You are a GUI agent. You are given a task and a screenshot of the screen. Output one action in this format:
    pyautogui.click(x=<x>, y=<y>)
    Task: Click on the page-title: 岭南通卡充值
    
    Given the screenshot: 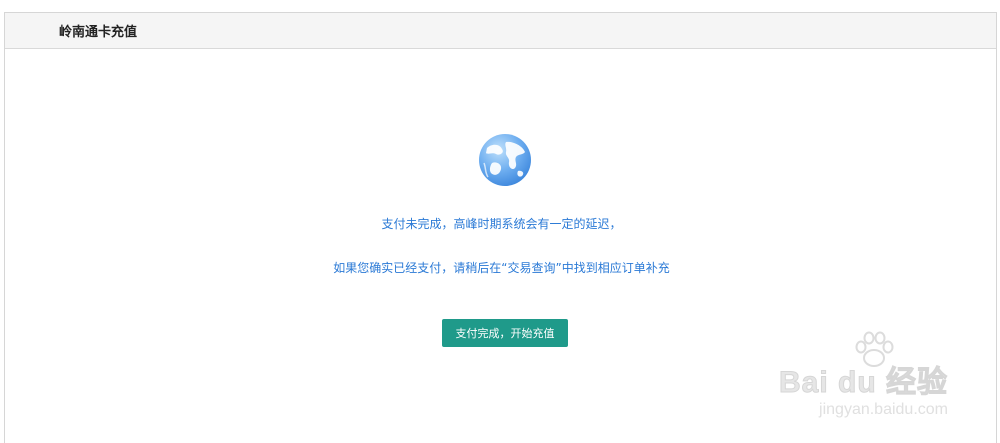 What is the action you would take?
    pyautogui.click(x=98, y=32)
    